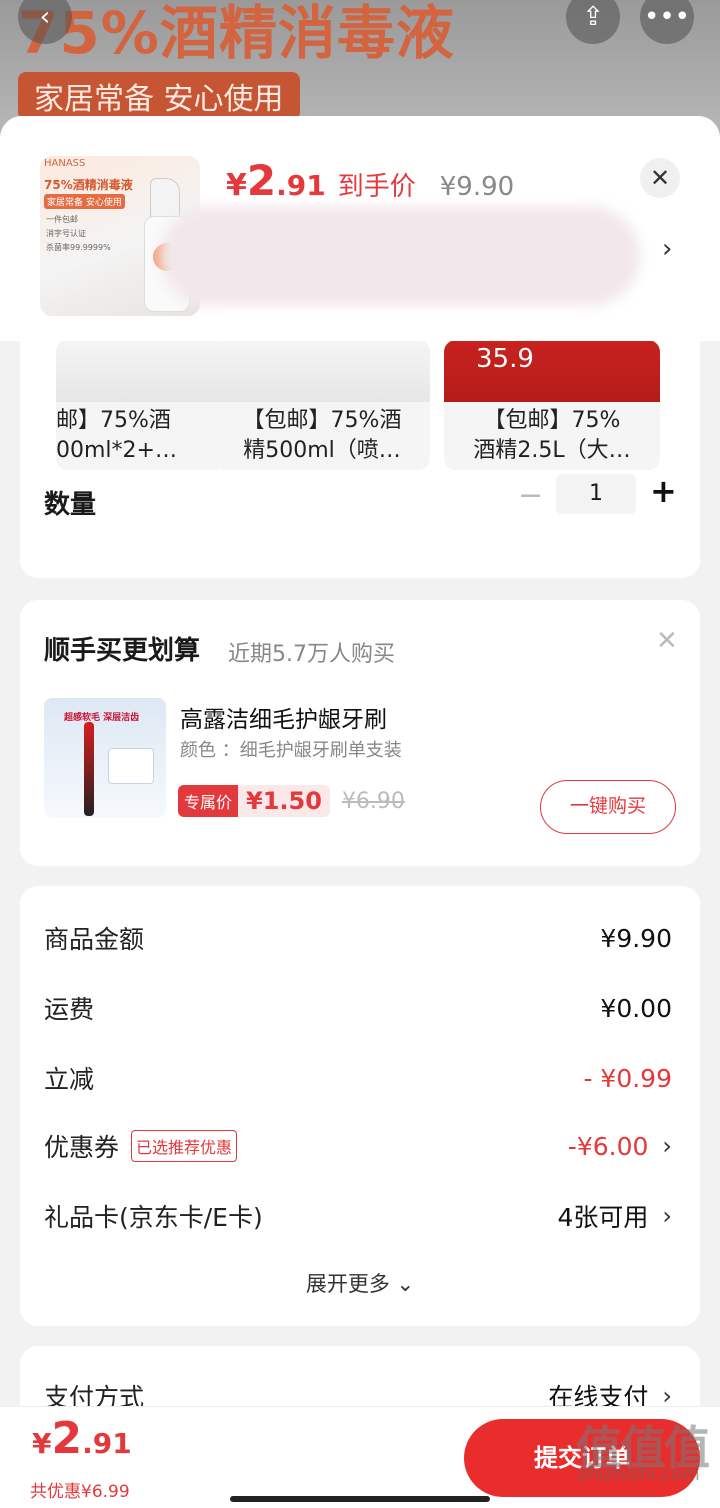 The height and width of the screenshot is (1508, 720). Describe the element at coordinates (667, 22) in the screenshot. I see `more-icon: •••` at that location.